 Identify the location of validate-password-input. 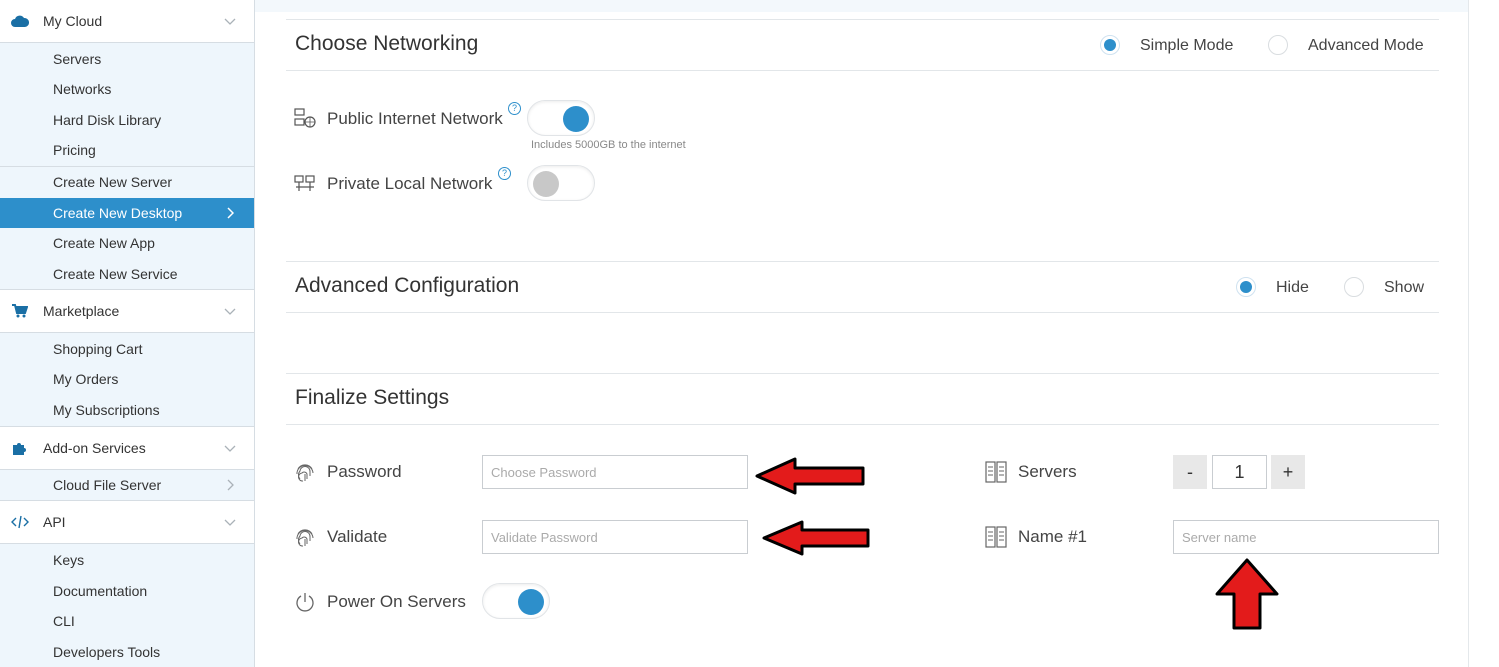
(615, 537).